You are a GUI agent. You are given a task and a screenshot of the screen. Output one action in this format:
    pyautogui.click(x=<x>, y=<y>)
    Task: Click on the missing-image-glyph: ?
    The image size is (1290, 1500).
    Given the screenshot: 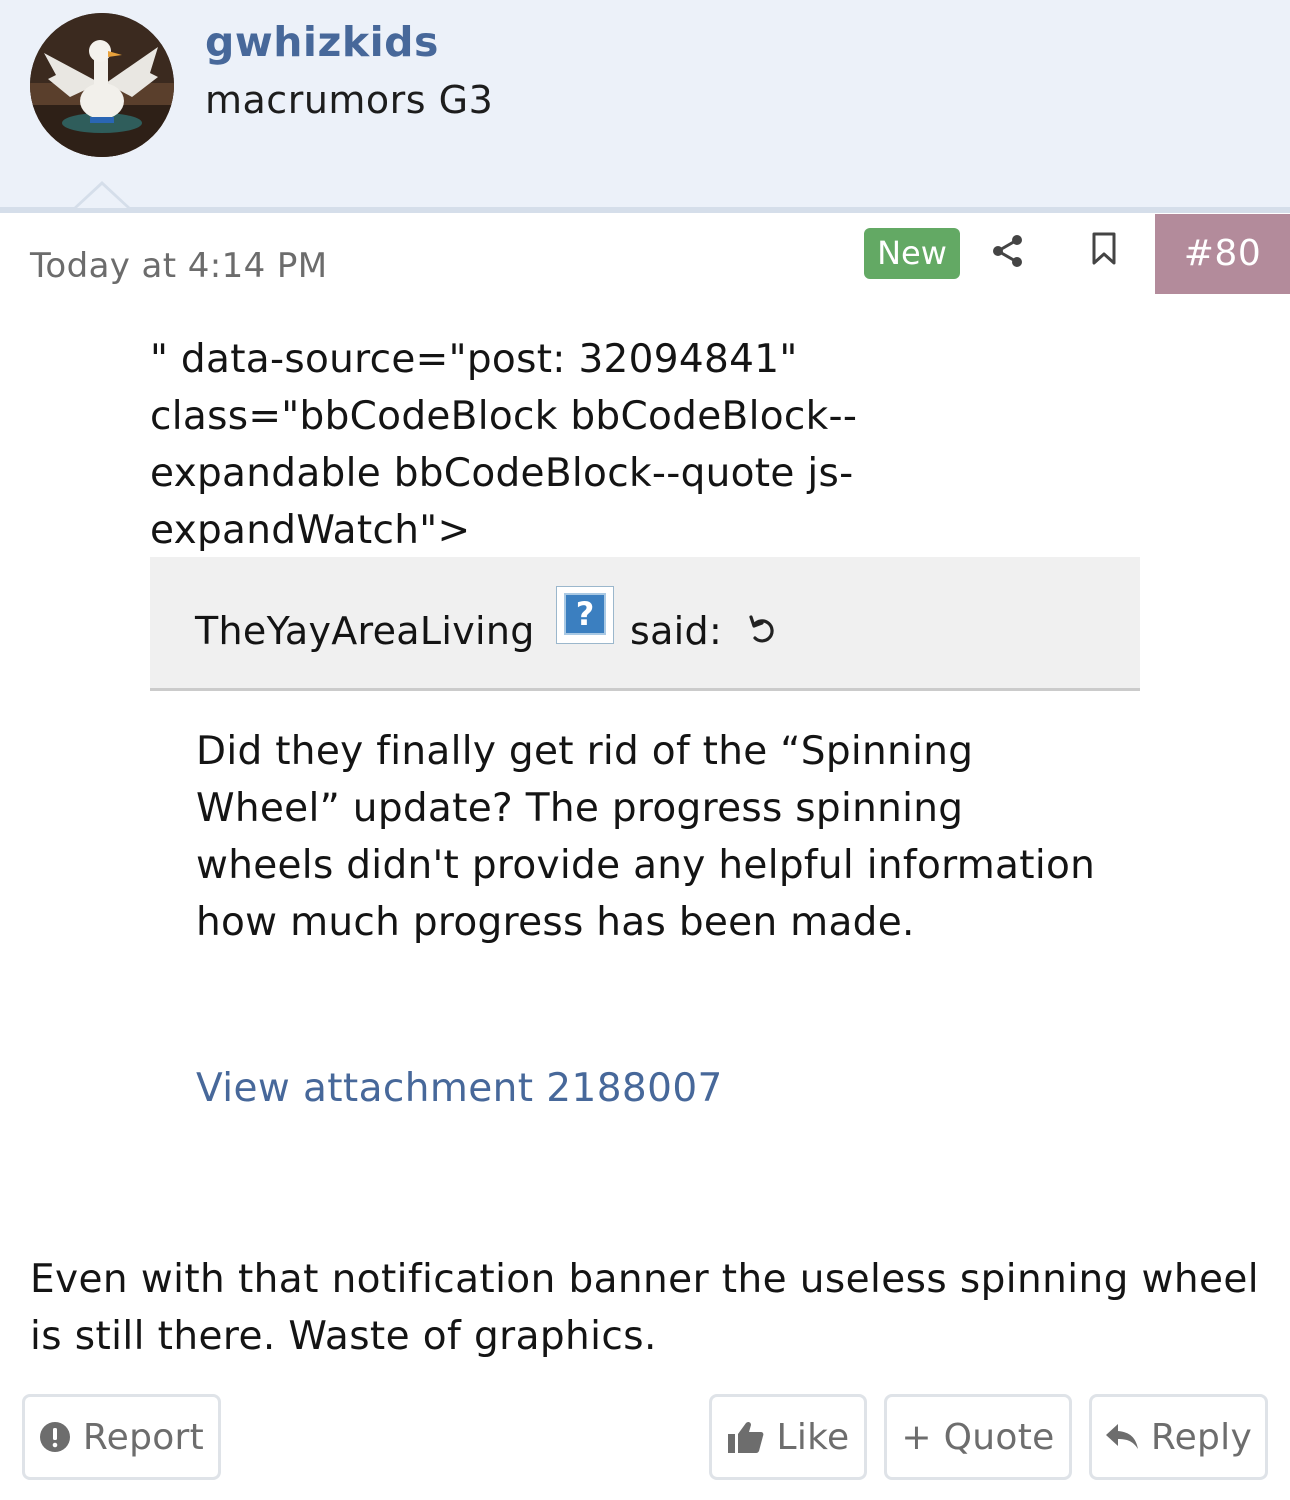 What is the action you would take?
    pyautogui.click(x=585, y=614)
    